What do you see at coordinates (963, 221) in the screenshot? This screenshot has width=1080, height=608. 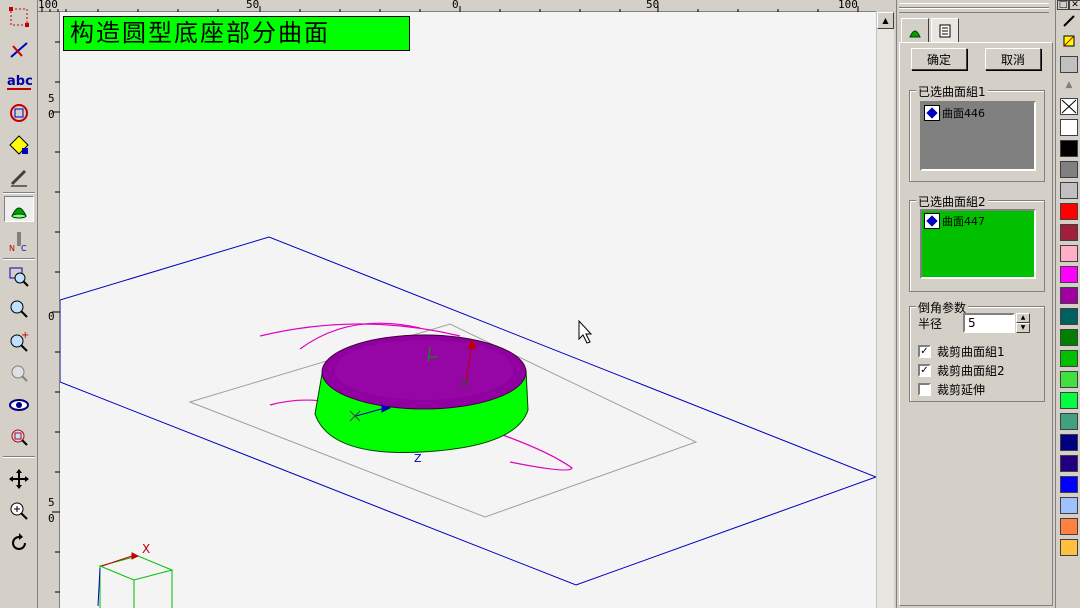 I see `surface-name: 曲面447` at bounding box center [963, 221].